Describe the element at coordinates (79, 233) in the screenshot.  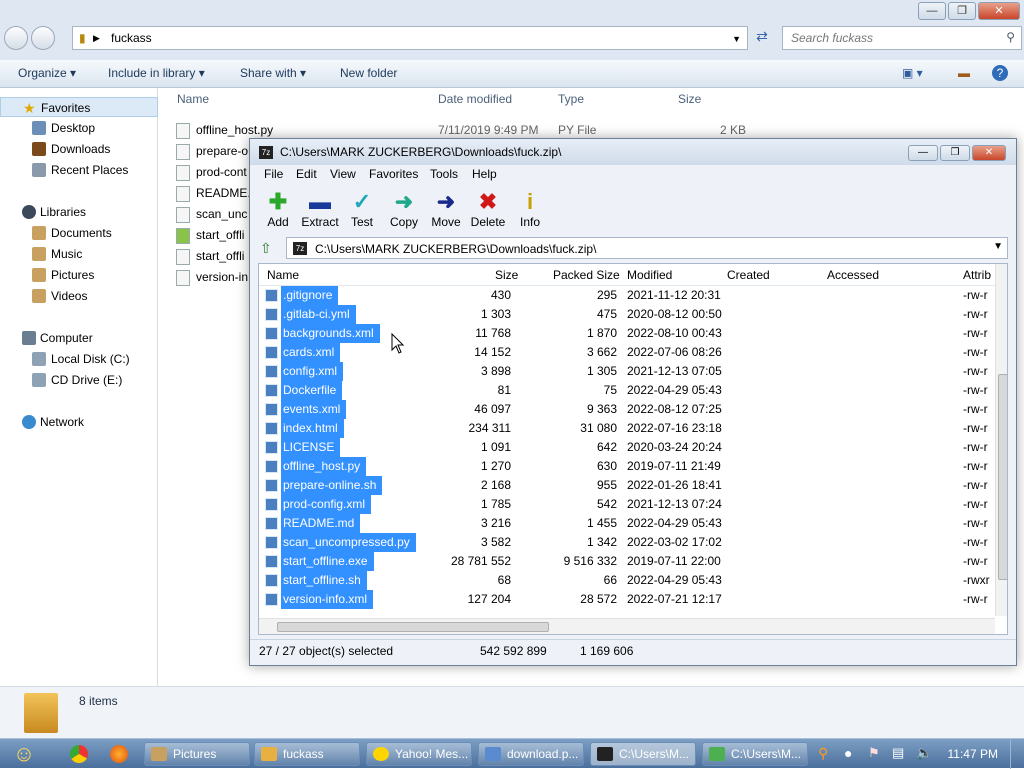
I see `nav-documents: Documents` at that location.